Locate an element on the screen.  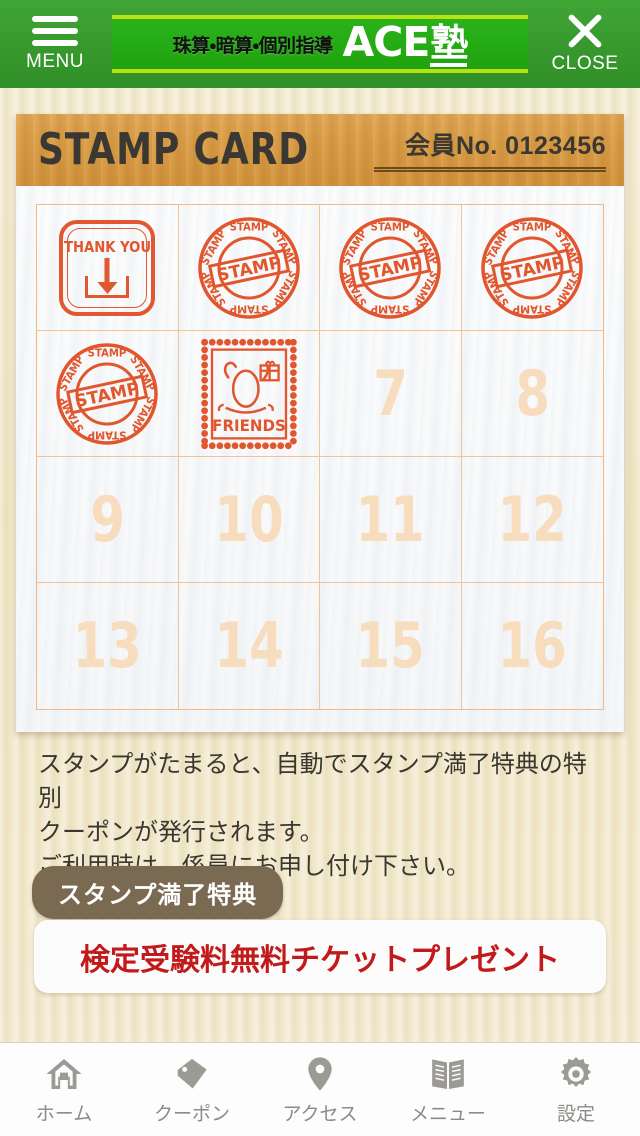
page-title: STAMP CARD is located at coordinates (173, 149).